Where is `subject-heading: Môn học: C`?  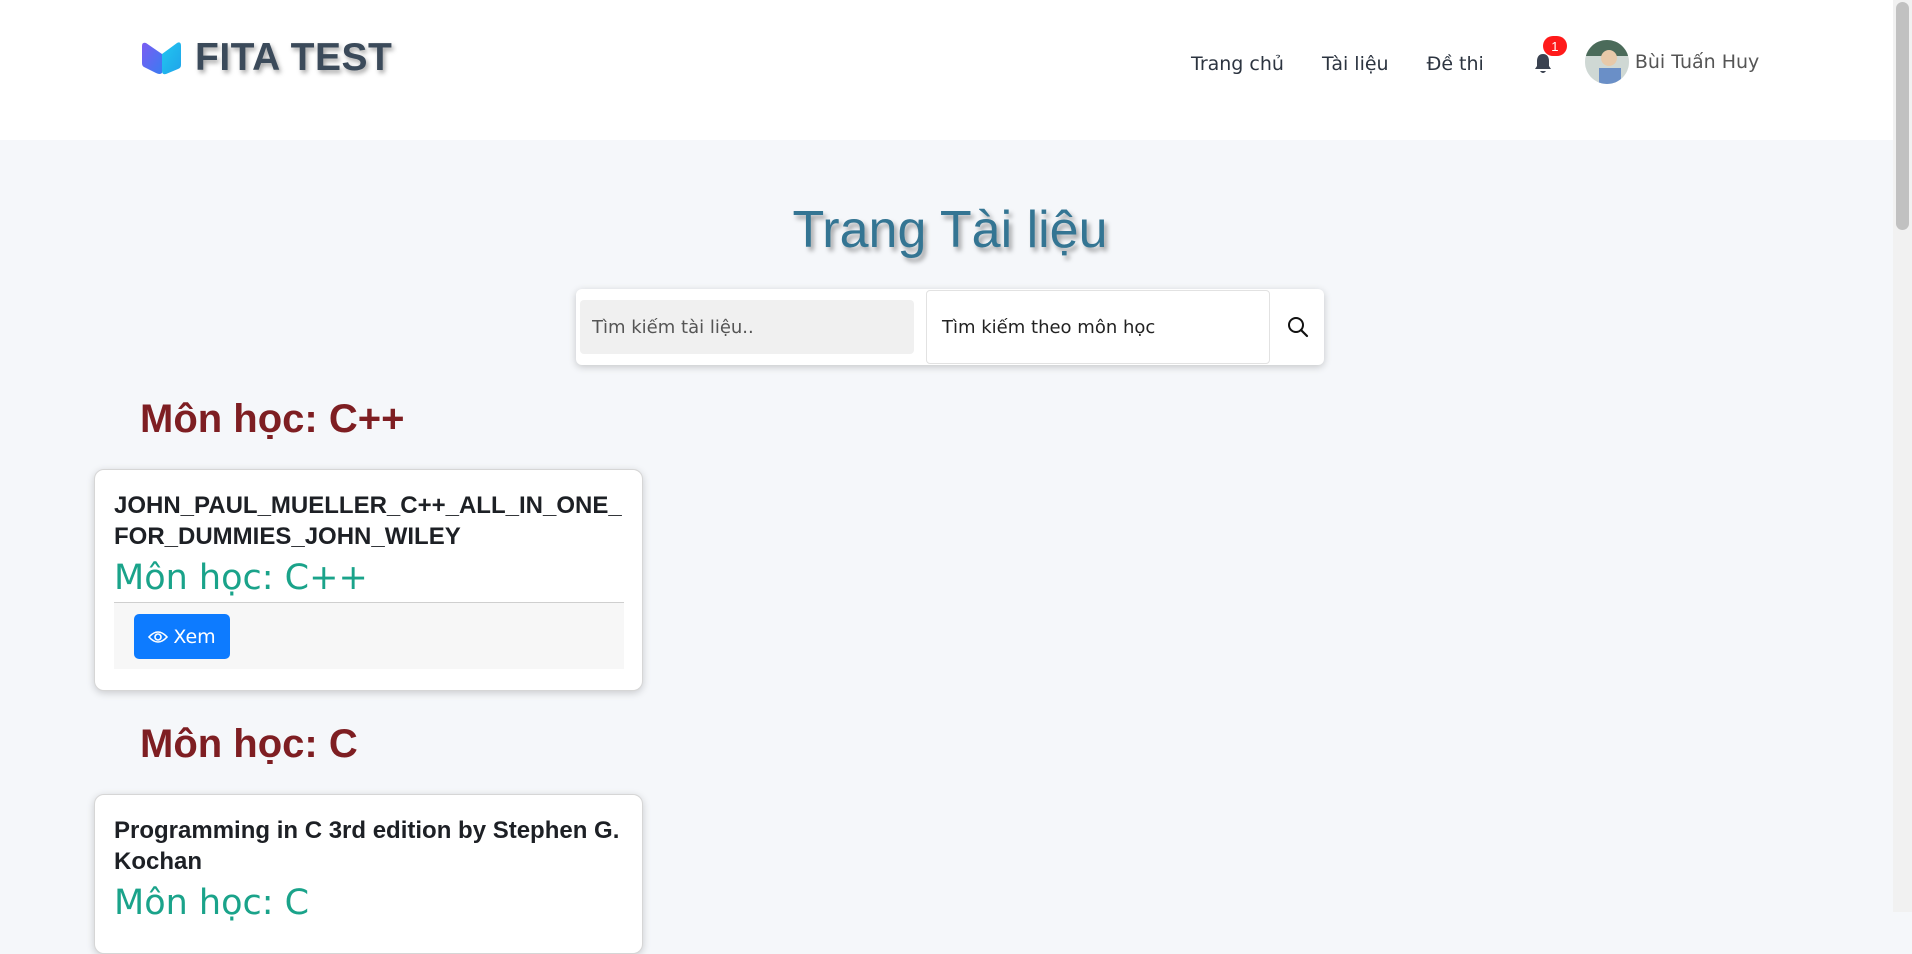
subject-heading: Môn học: C is located at coordinates (249, 744).